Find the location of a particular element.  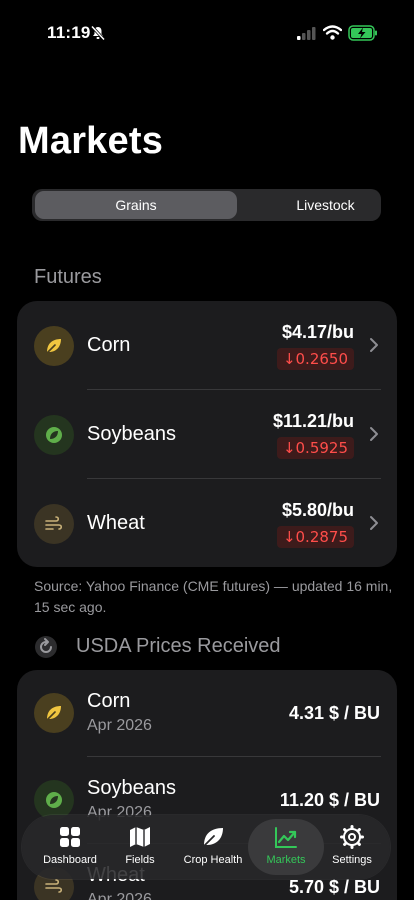

wheat-icon-badge is located at coordinates (54, 524).